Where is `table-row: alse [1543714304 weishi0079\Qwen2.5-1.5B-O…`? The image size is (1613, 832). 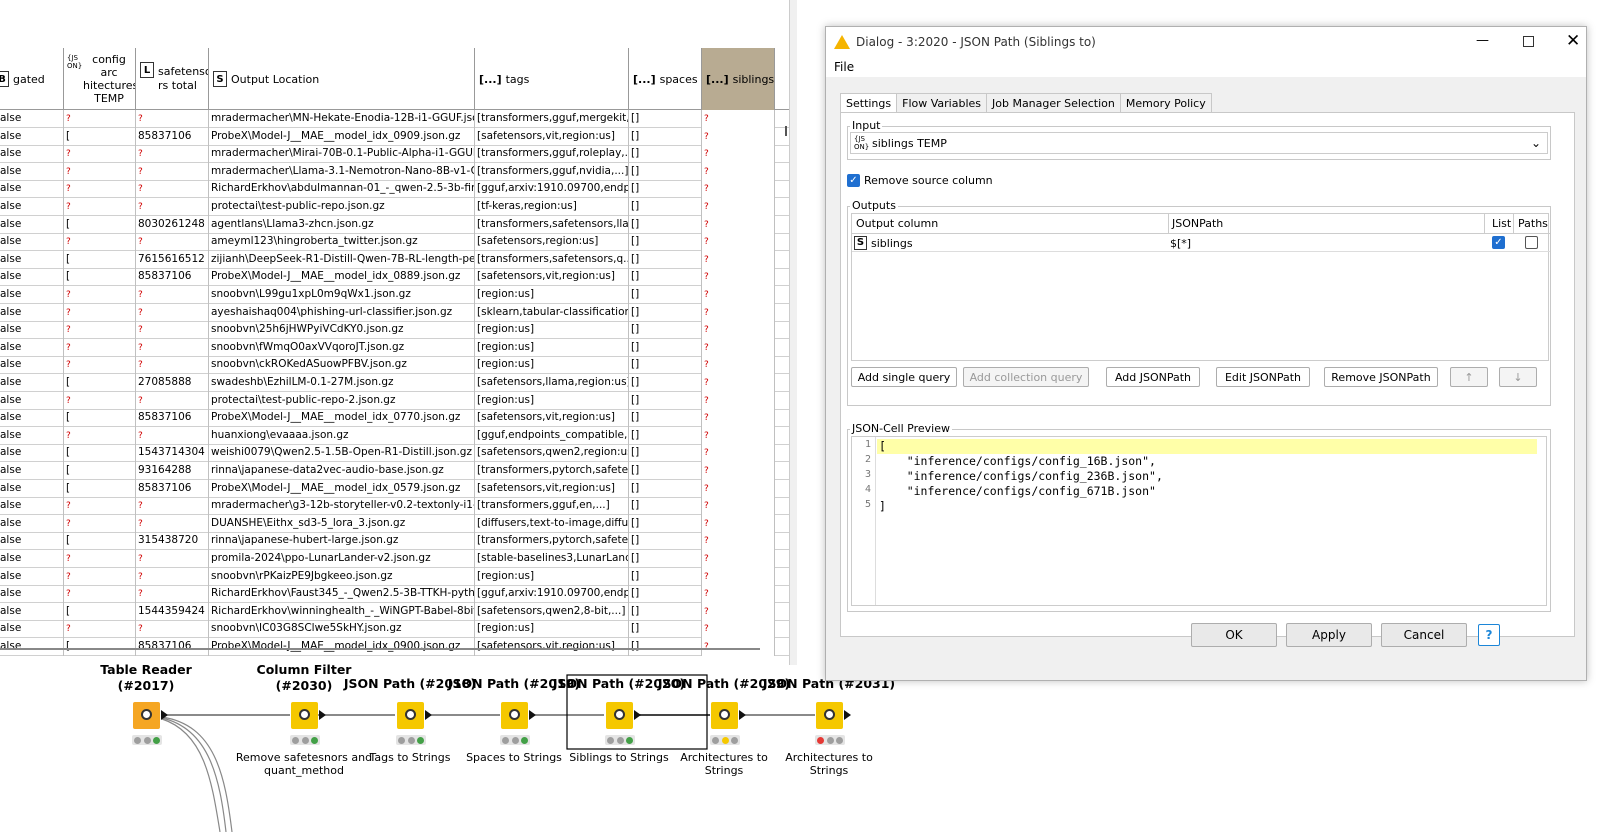
table-row: alse [1543714304 weishi0079\Qwen2.5-1.5B-O… is located at coordinates (395, 453).